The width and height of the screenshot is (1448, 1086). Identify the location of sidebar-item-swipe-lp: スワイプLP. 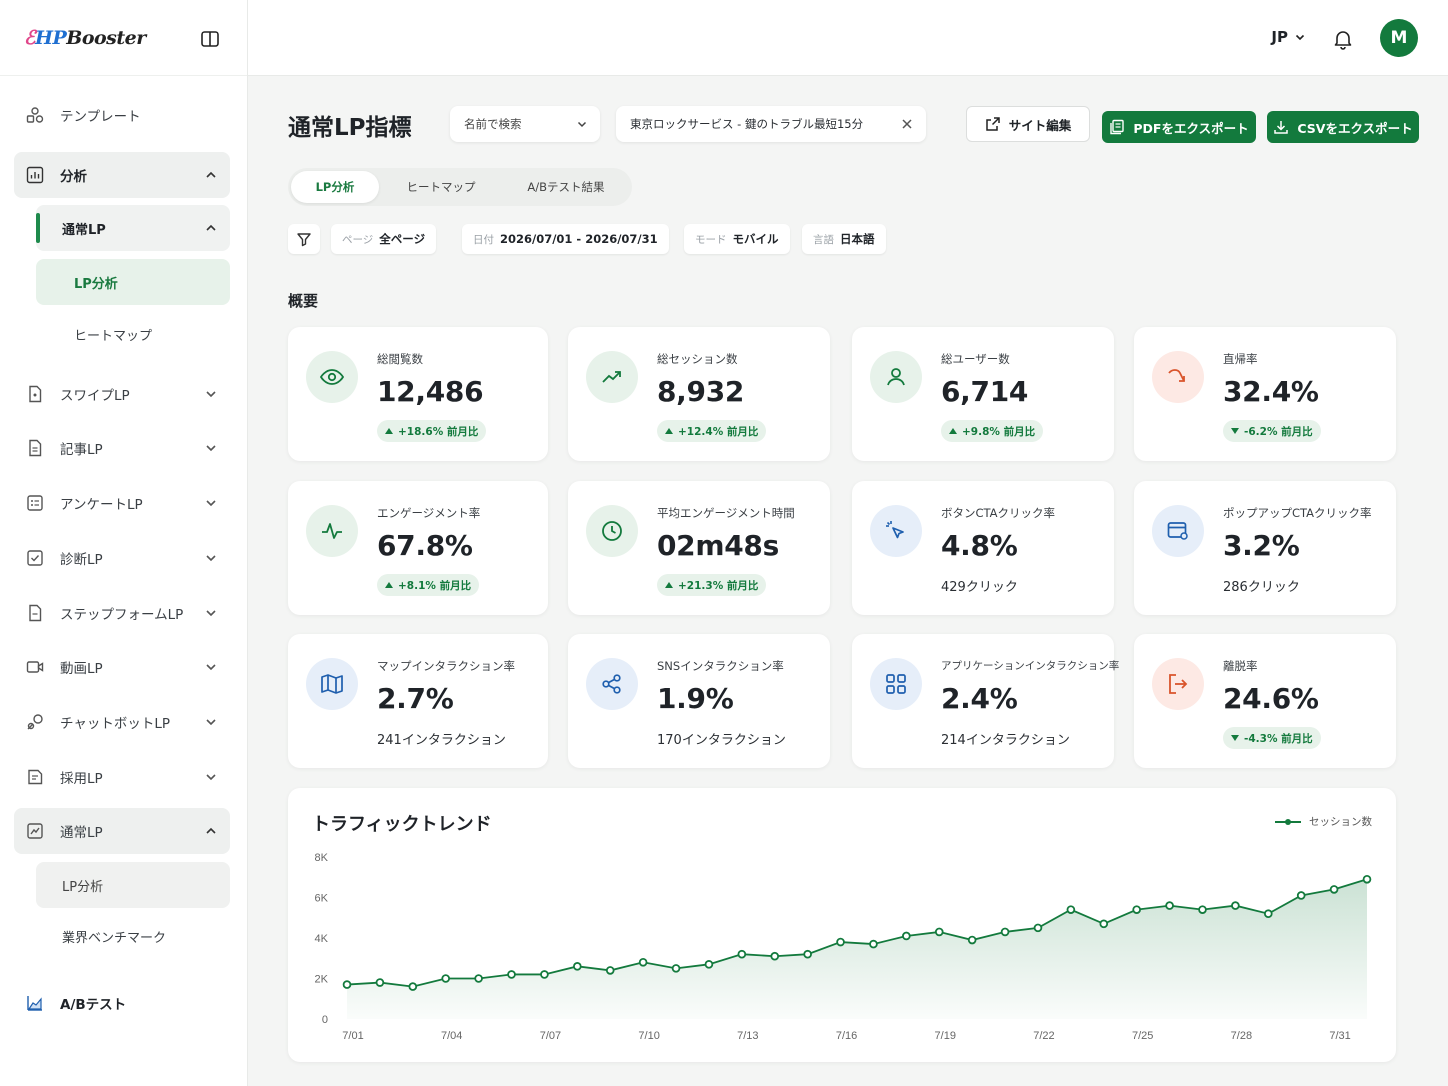
(122, 394).